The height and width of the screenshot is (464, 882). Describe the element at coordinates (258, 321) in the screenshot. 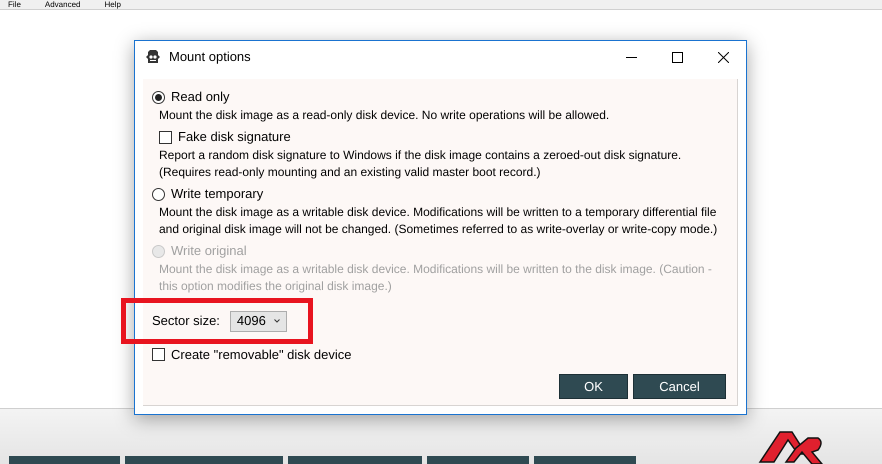

I see `sector-size-dropdown: 4096` at that location.